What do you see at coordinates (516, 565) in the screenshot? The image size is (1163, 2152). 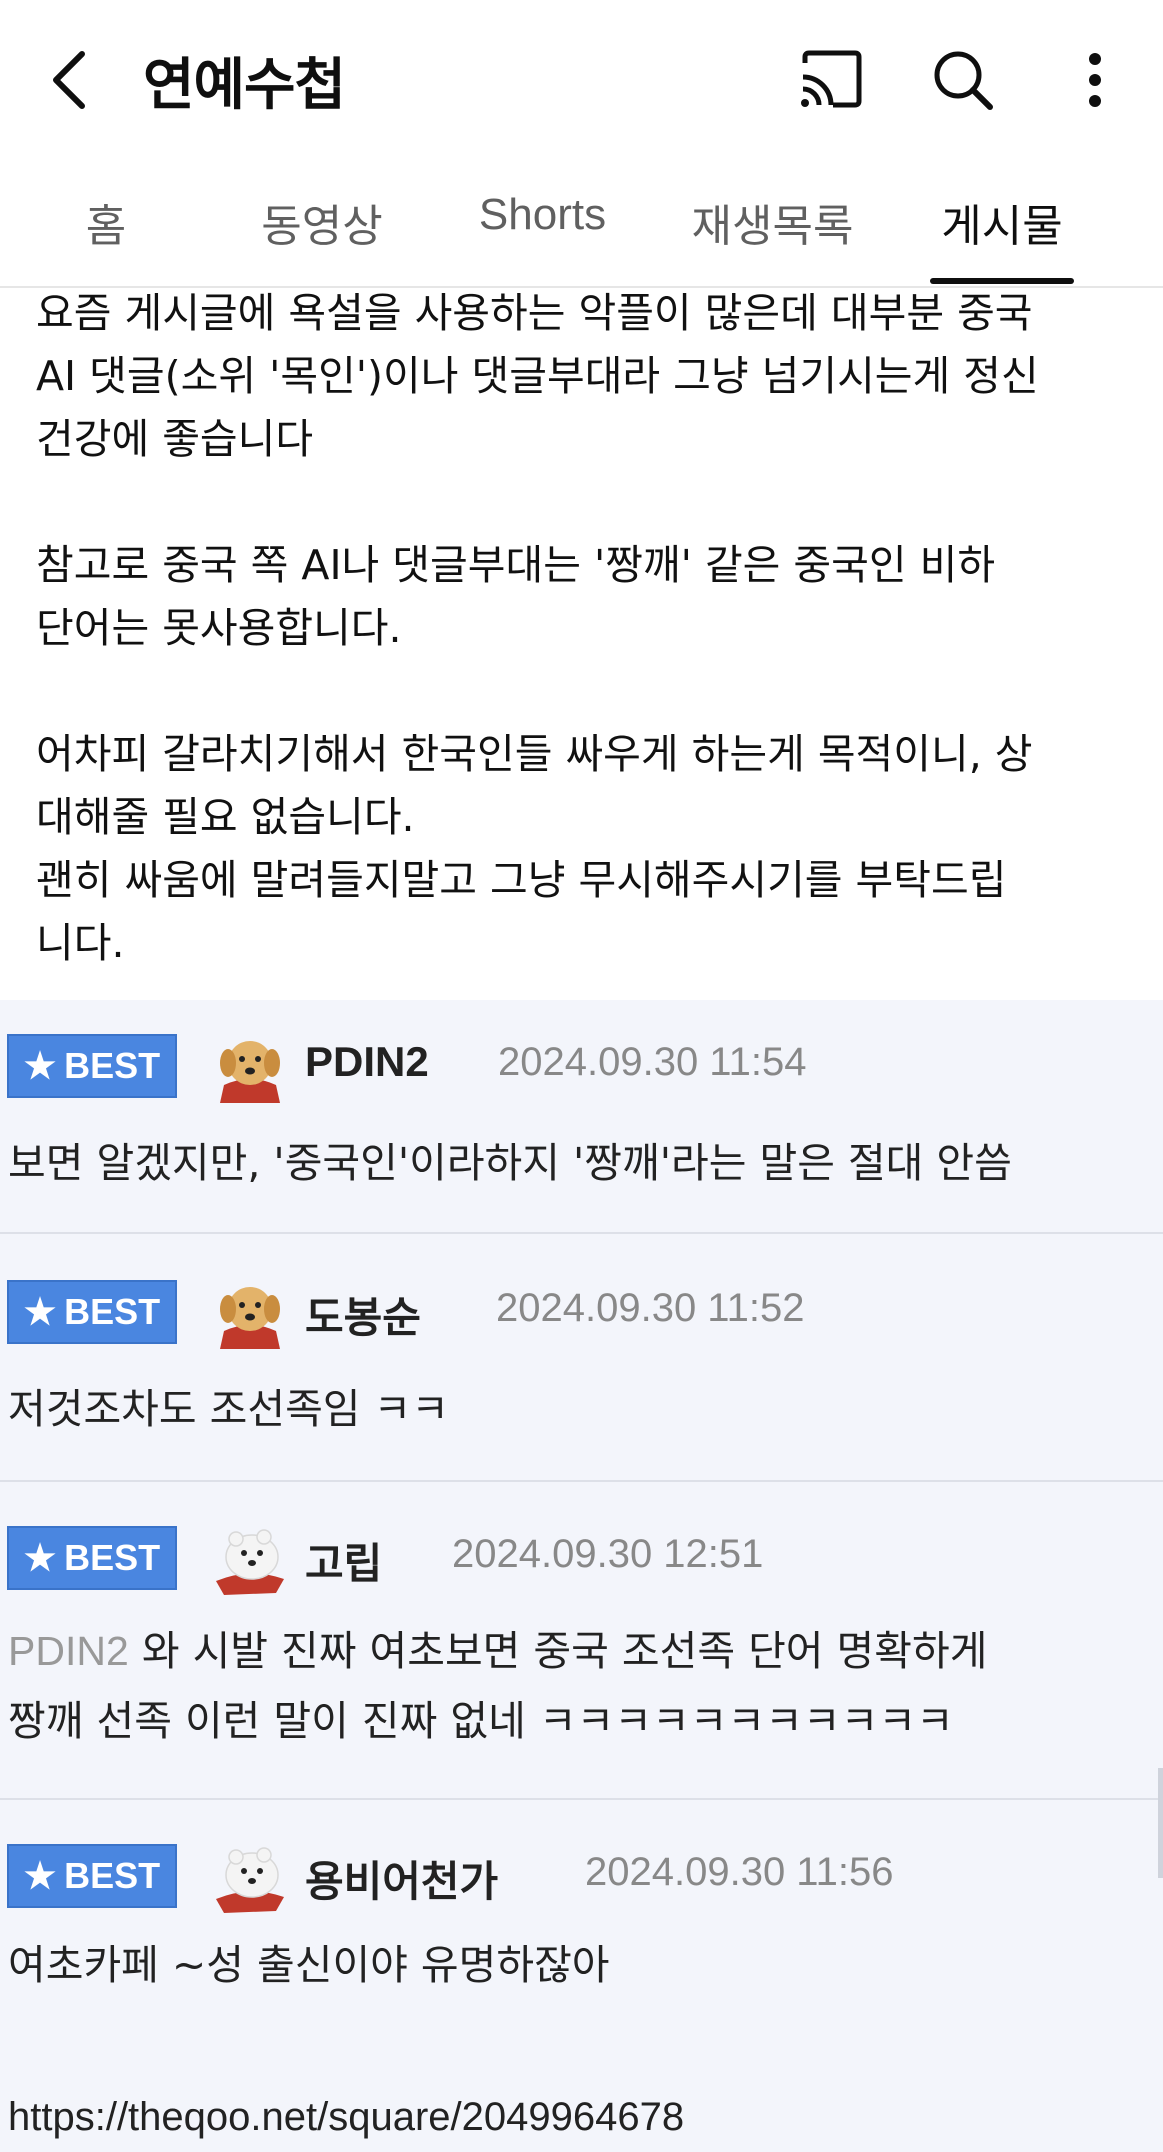 I see `post-line: 참고로 중국 쪽 AI나 댓글부대는 '짱깨' 같은 중국인 비하` at bounding box center [516, 565].